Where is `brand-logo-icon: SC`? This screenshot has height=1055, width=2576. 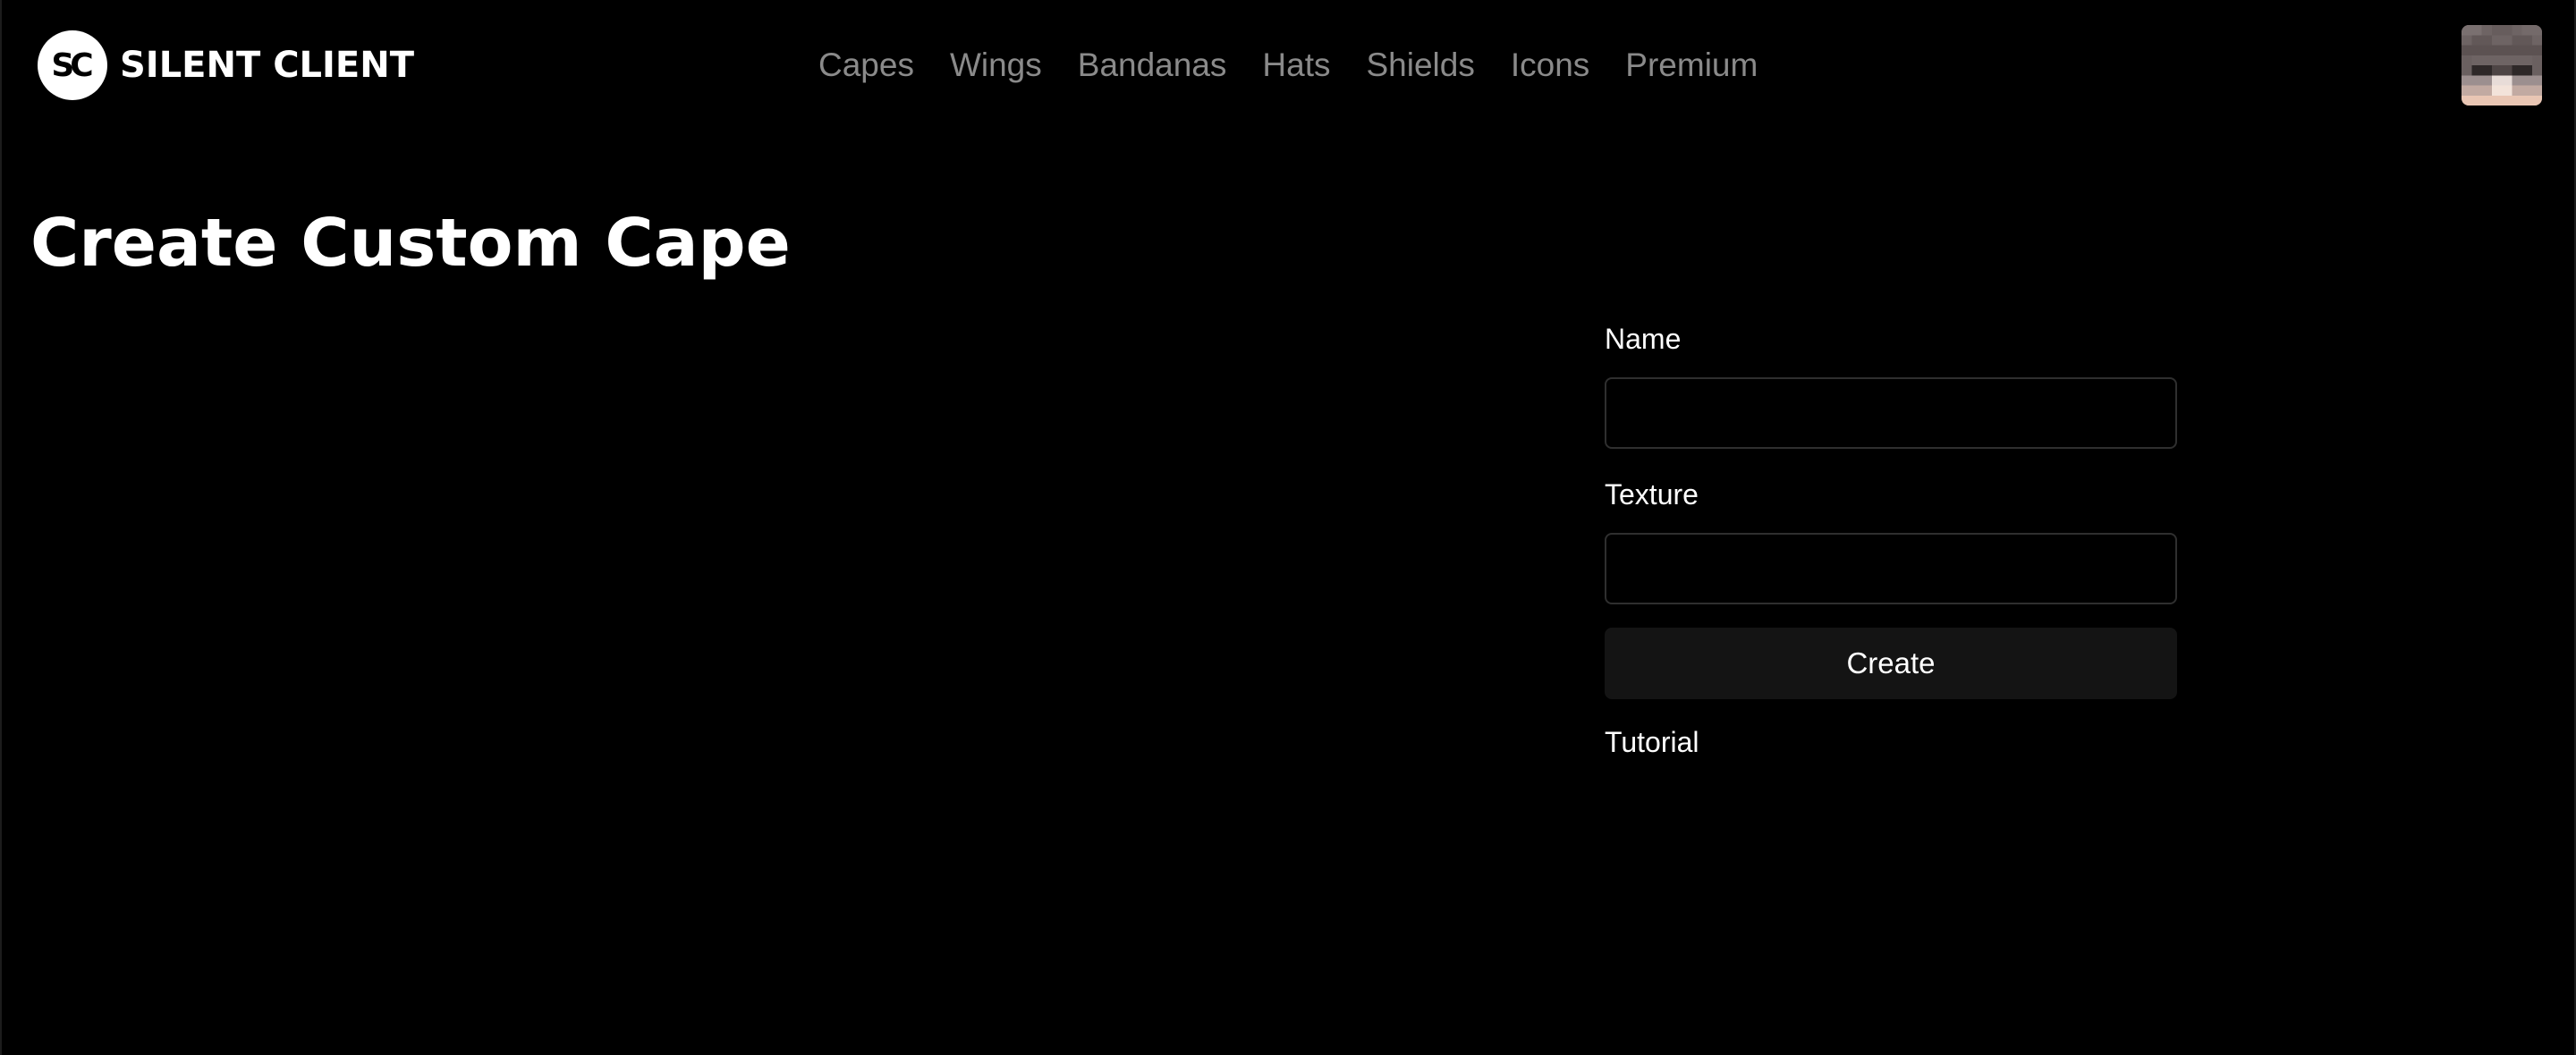
brand-logo-icon: SC is located at coordinates (72, 65).